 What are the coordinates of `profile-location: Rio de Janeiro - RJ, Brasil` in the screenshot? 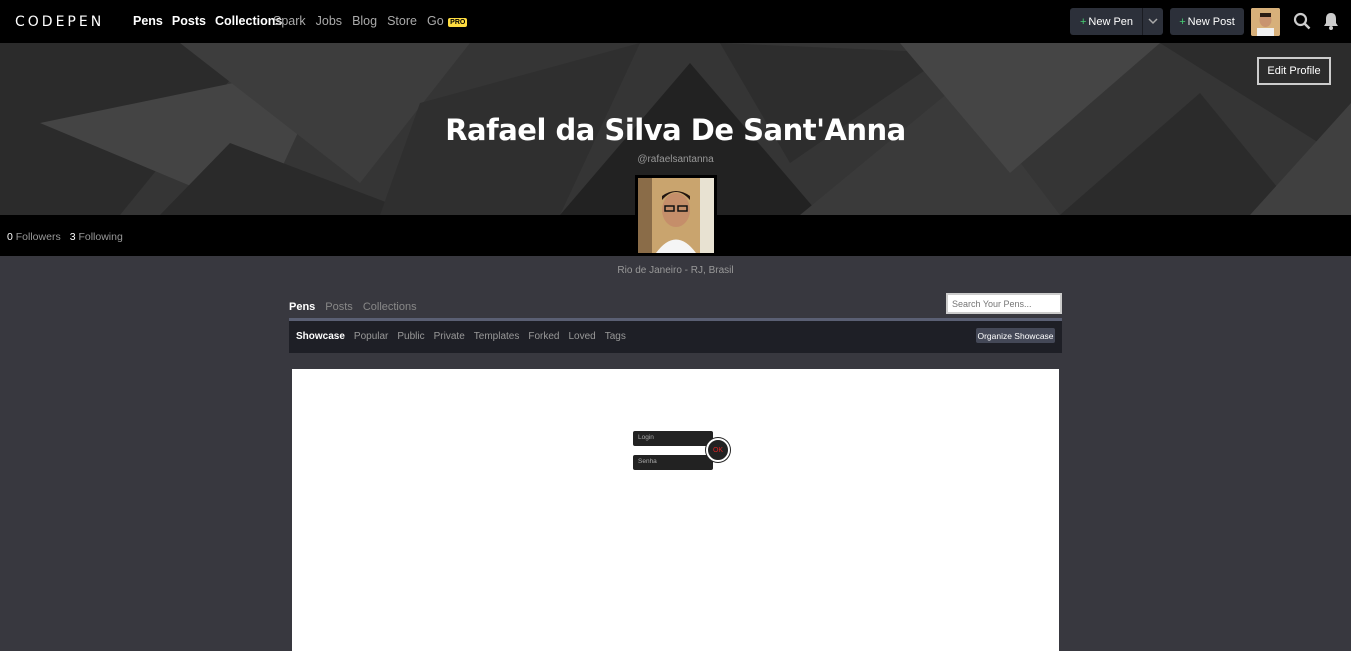 It's located at (675, 270).